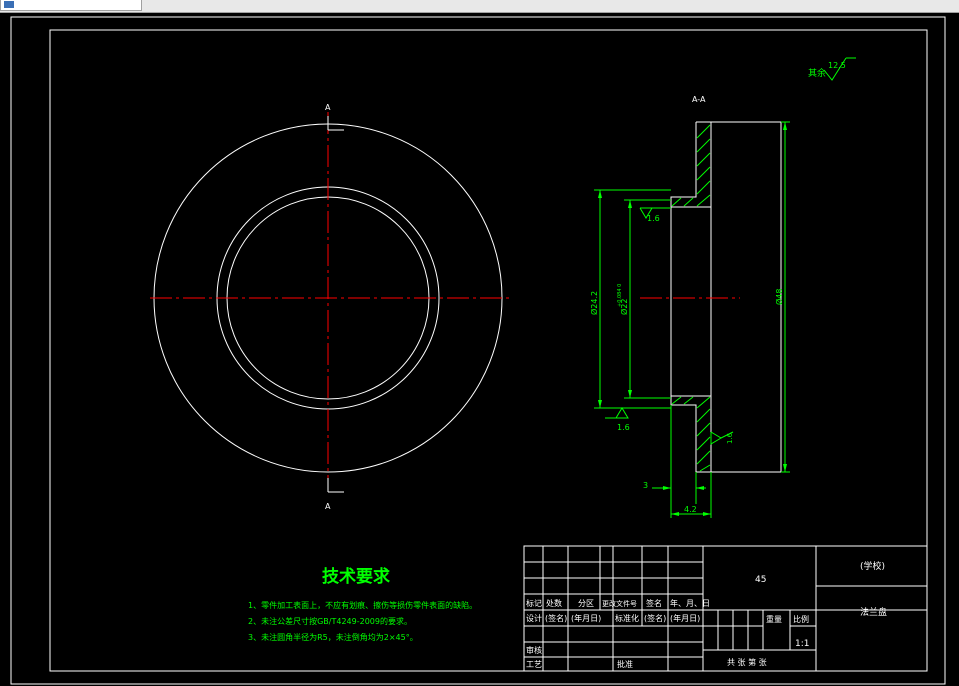 The width and height of the screenshot is (959, 686). I want to click on requirement-1: 1、零件加工表面上，不应有划痕、擦伤等损伤零件表面的缺陷。, so click(362, 605).